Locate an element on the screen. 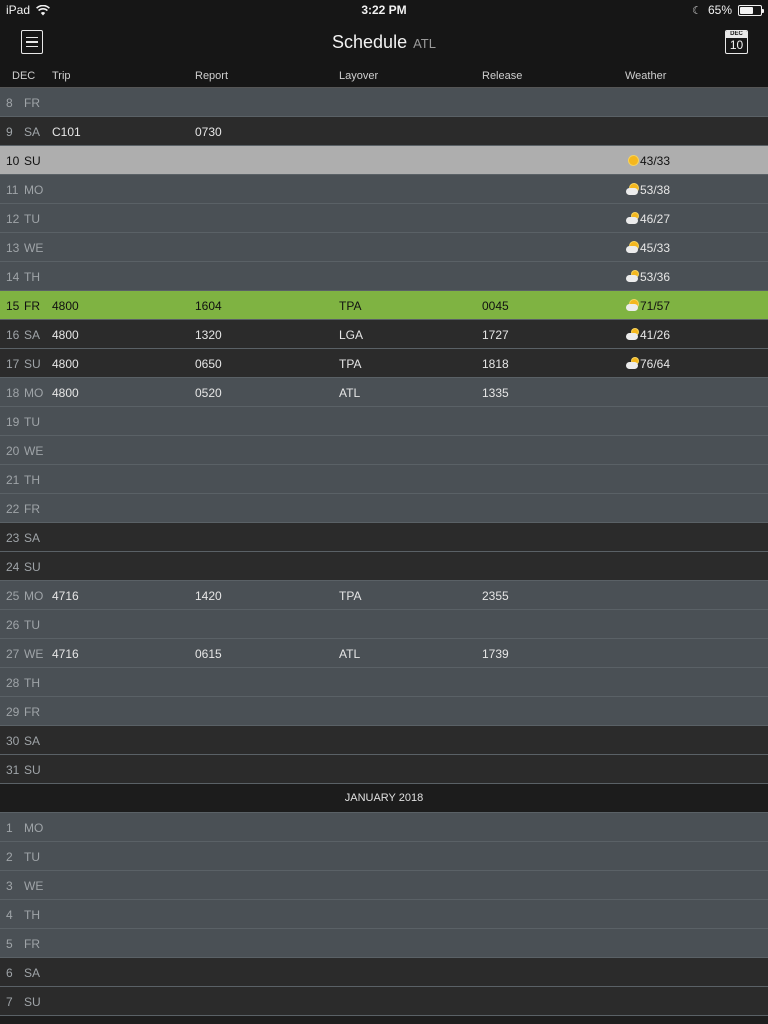 This screenshot has width=768, height=1024. day-of-week: FR is located at coordinates (32, 712).